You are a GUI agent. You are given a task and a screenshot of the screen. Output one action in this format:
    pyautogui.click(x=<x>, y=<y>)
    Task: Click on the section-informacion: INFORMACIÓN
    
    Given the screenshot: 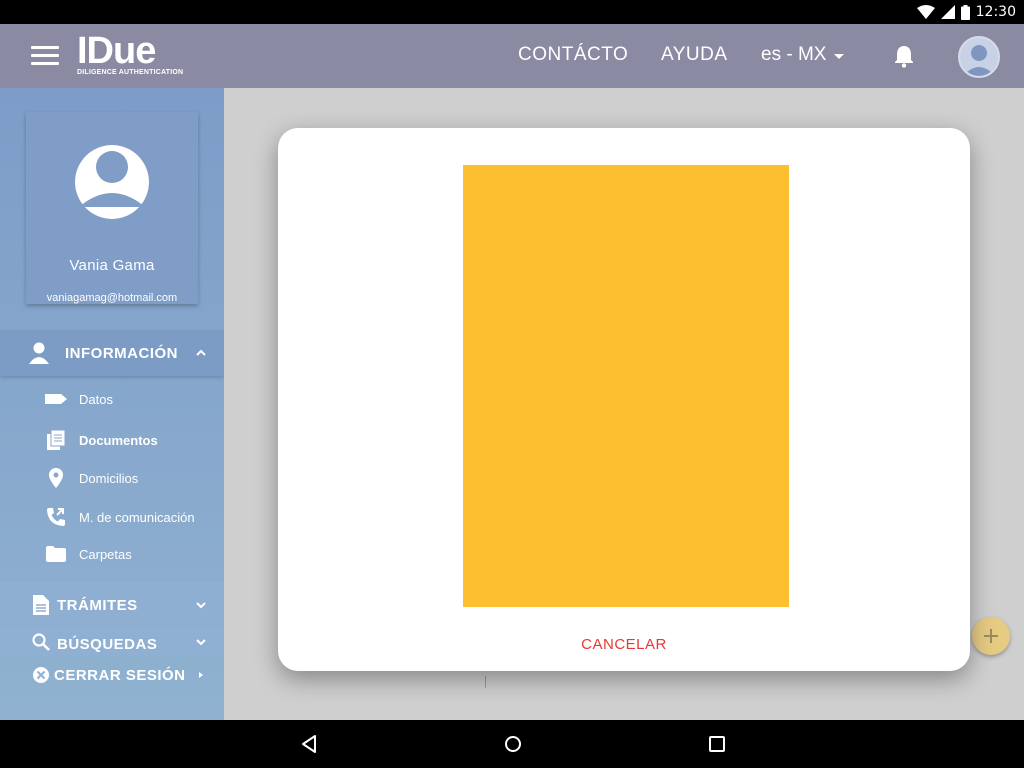 What is the action you would take?
    pyautogui.click(x=112, y=353)
    